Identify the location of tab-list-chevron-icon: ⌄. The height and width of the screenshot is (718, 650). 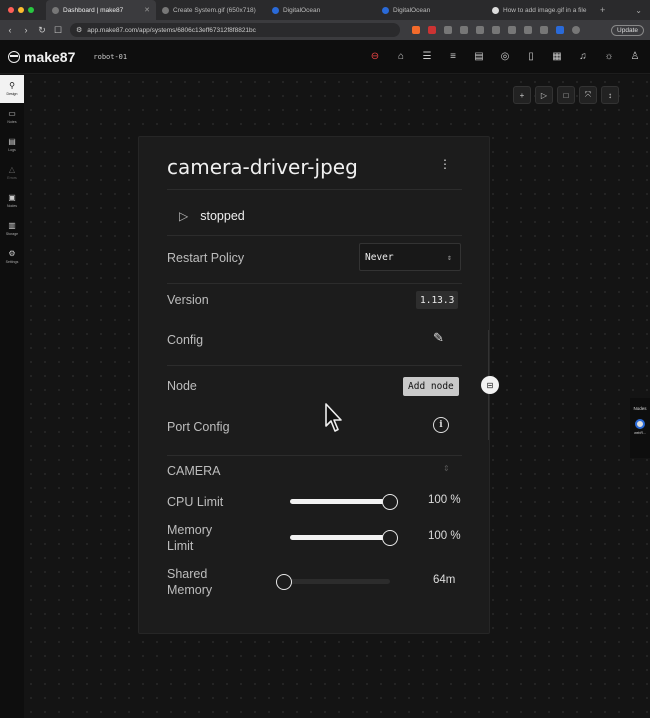
(638, 10).